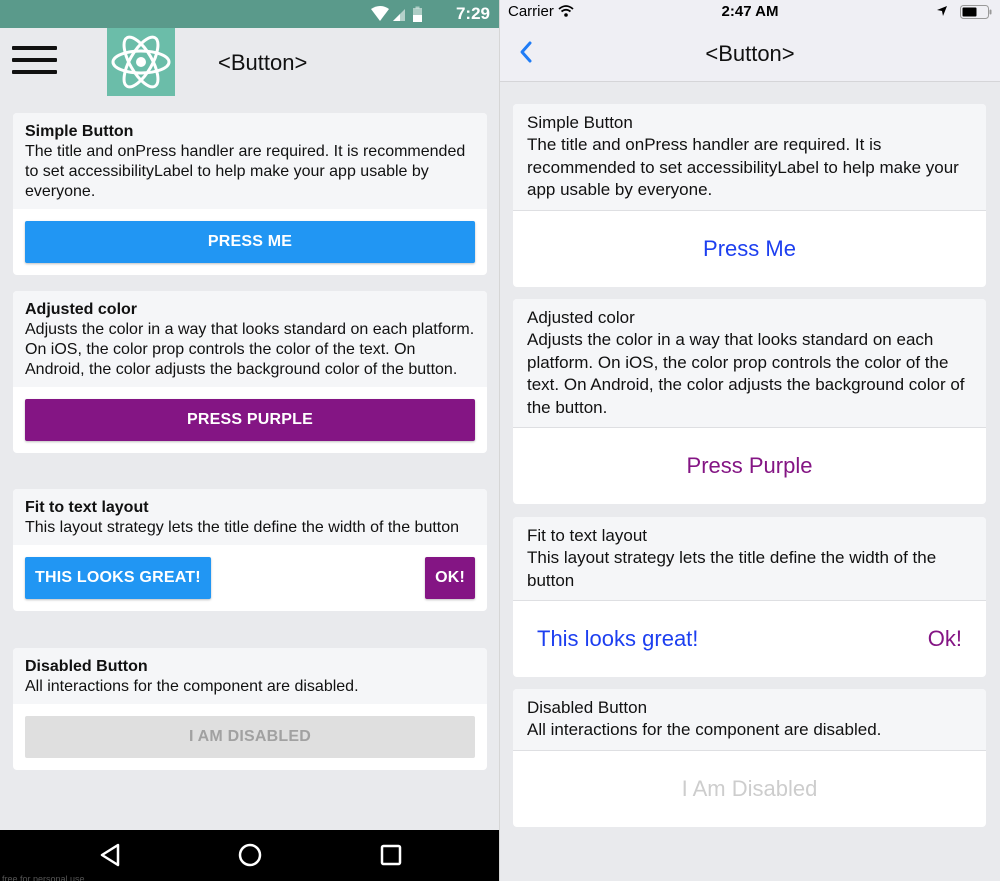 The image size is (1000, 881). I want to click on hamburger-menu-icon, so click(34, 61).